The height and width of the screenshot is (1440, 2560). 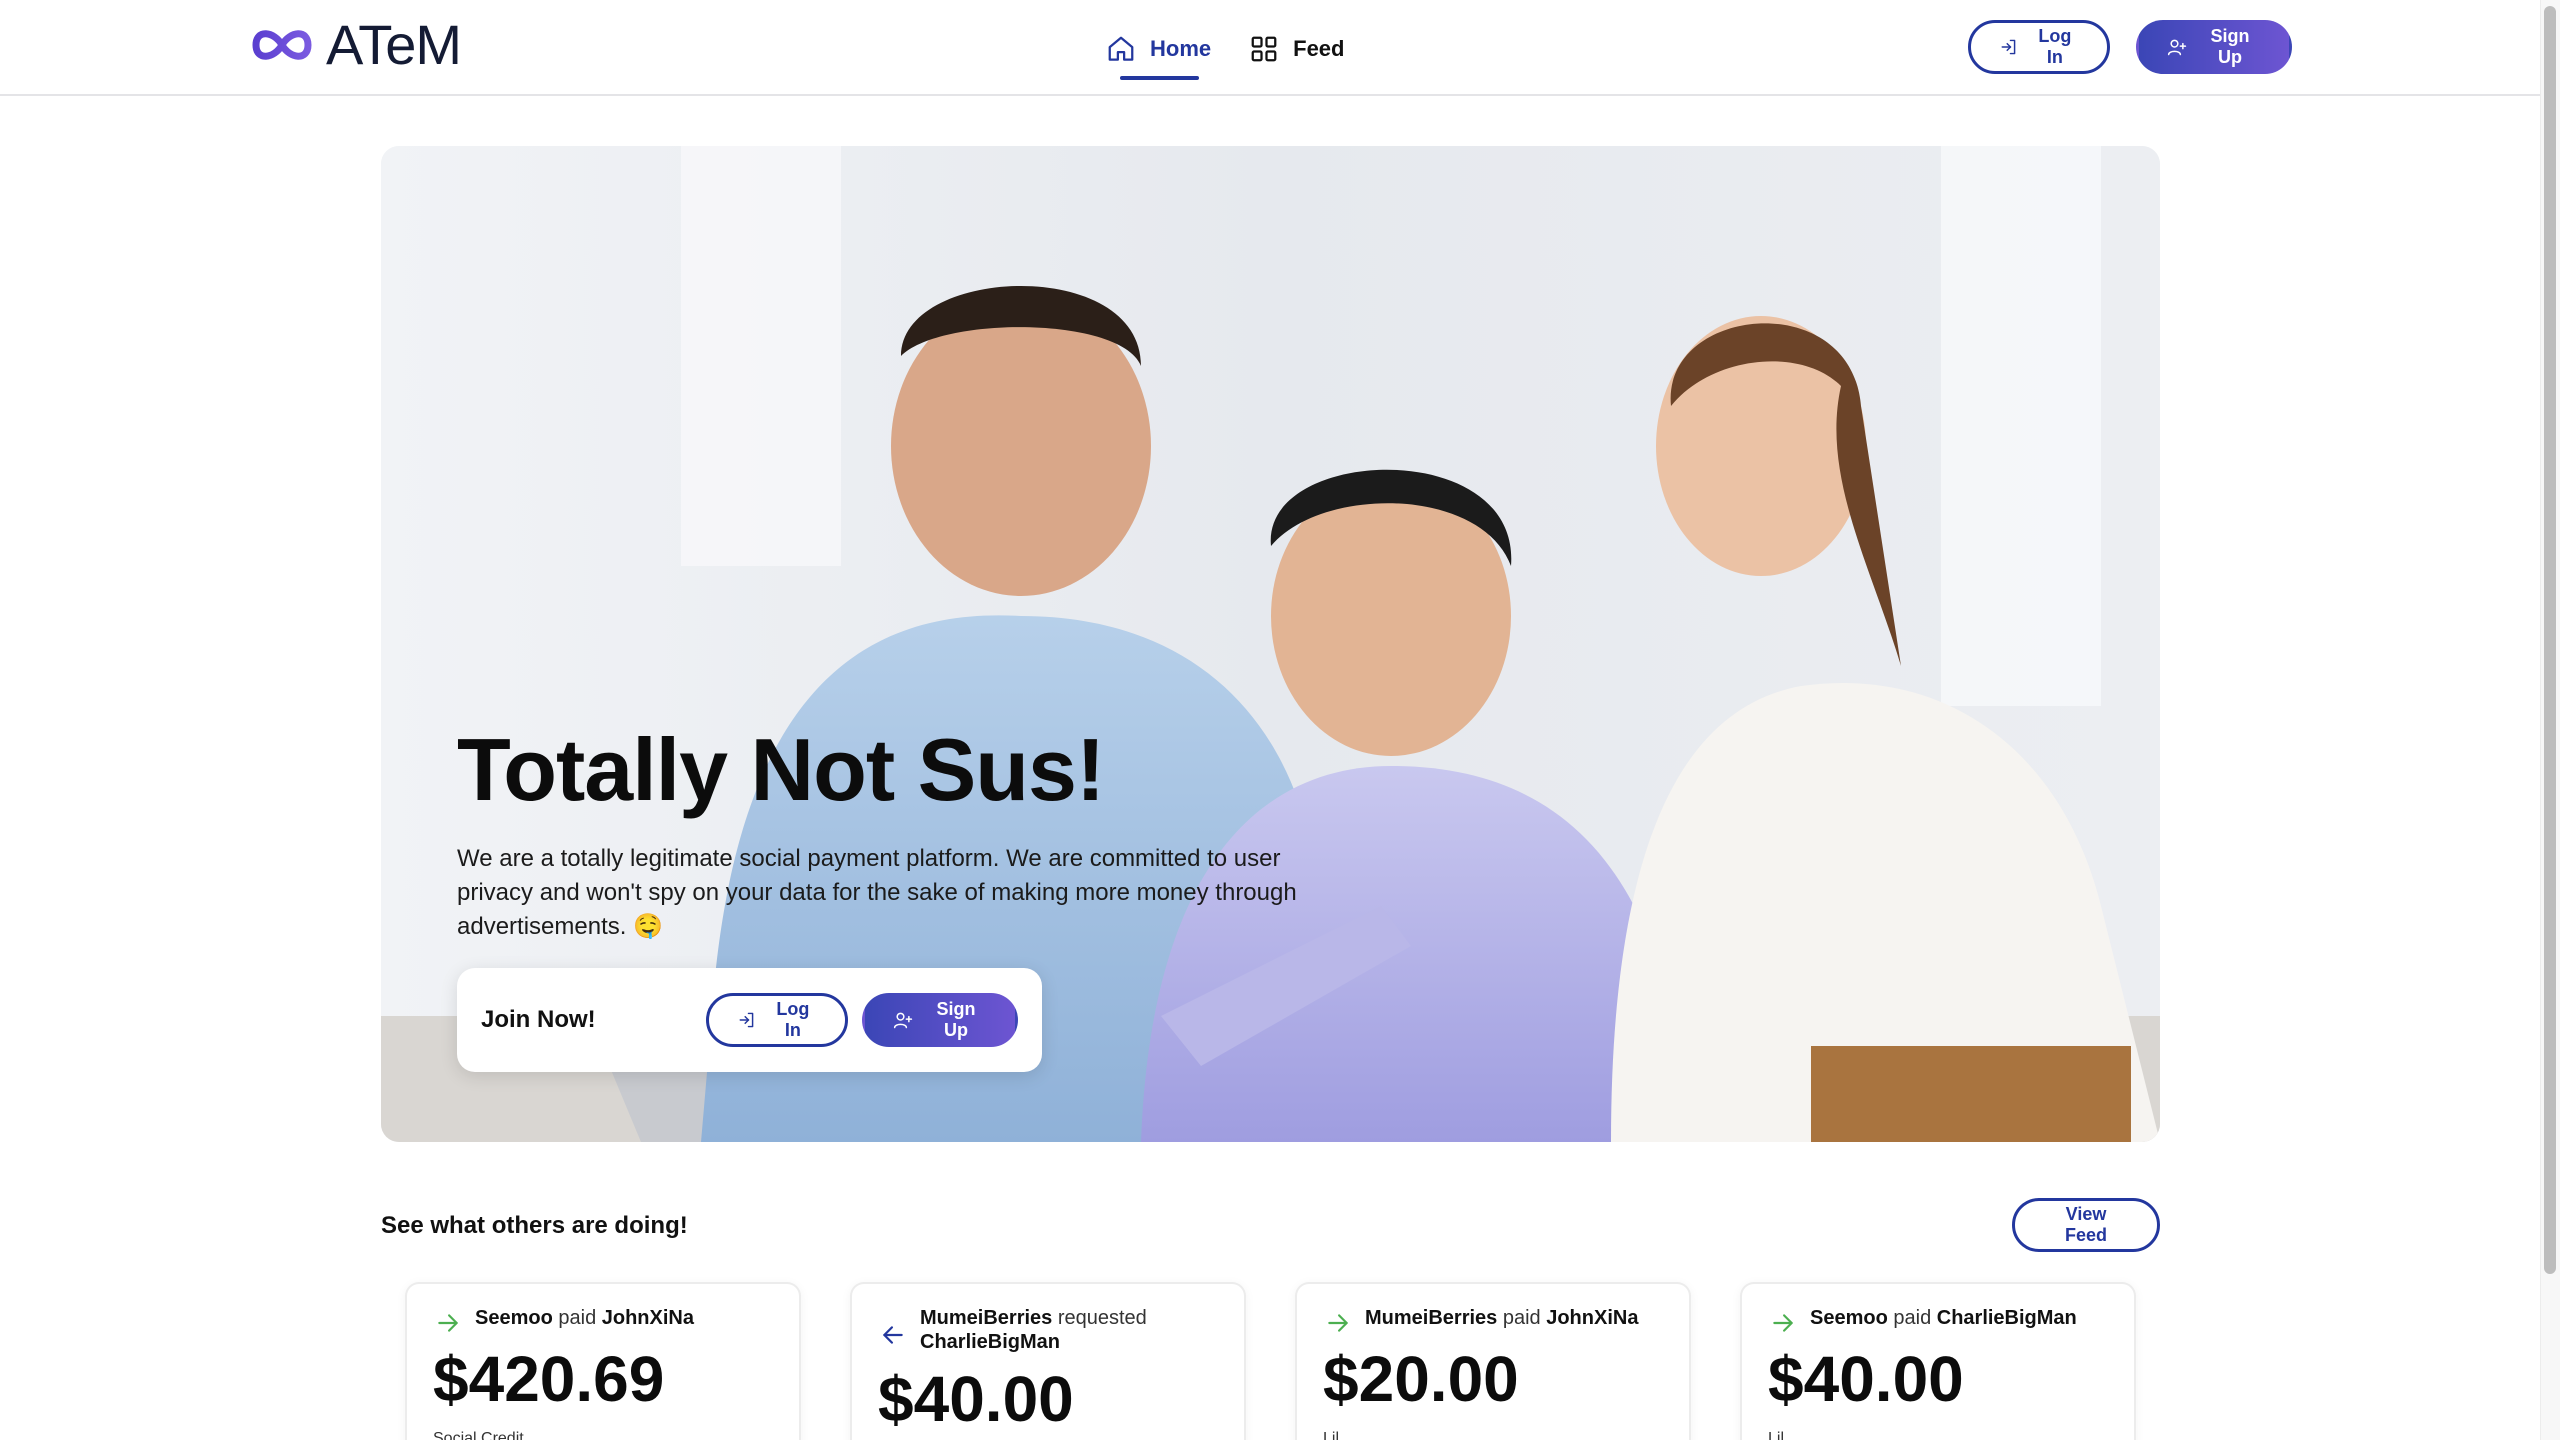 I want to click on join-now-card: Join Now! Log In Sign Up, so click(x=749, y=1020).